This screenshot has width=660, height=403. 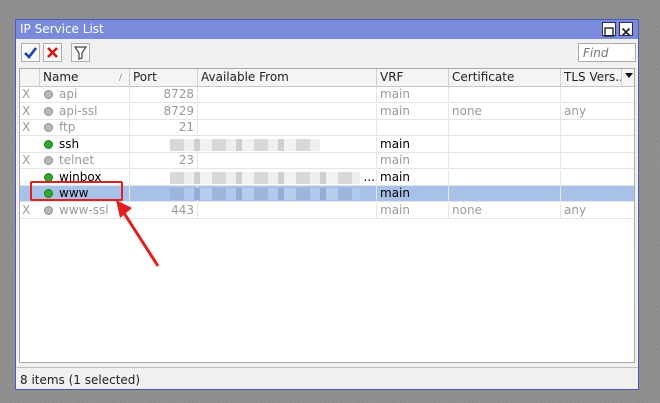 I want to click on annotation-arrow-icon, so click(x=138, y=233).